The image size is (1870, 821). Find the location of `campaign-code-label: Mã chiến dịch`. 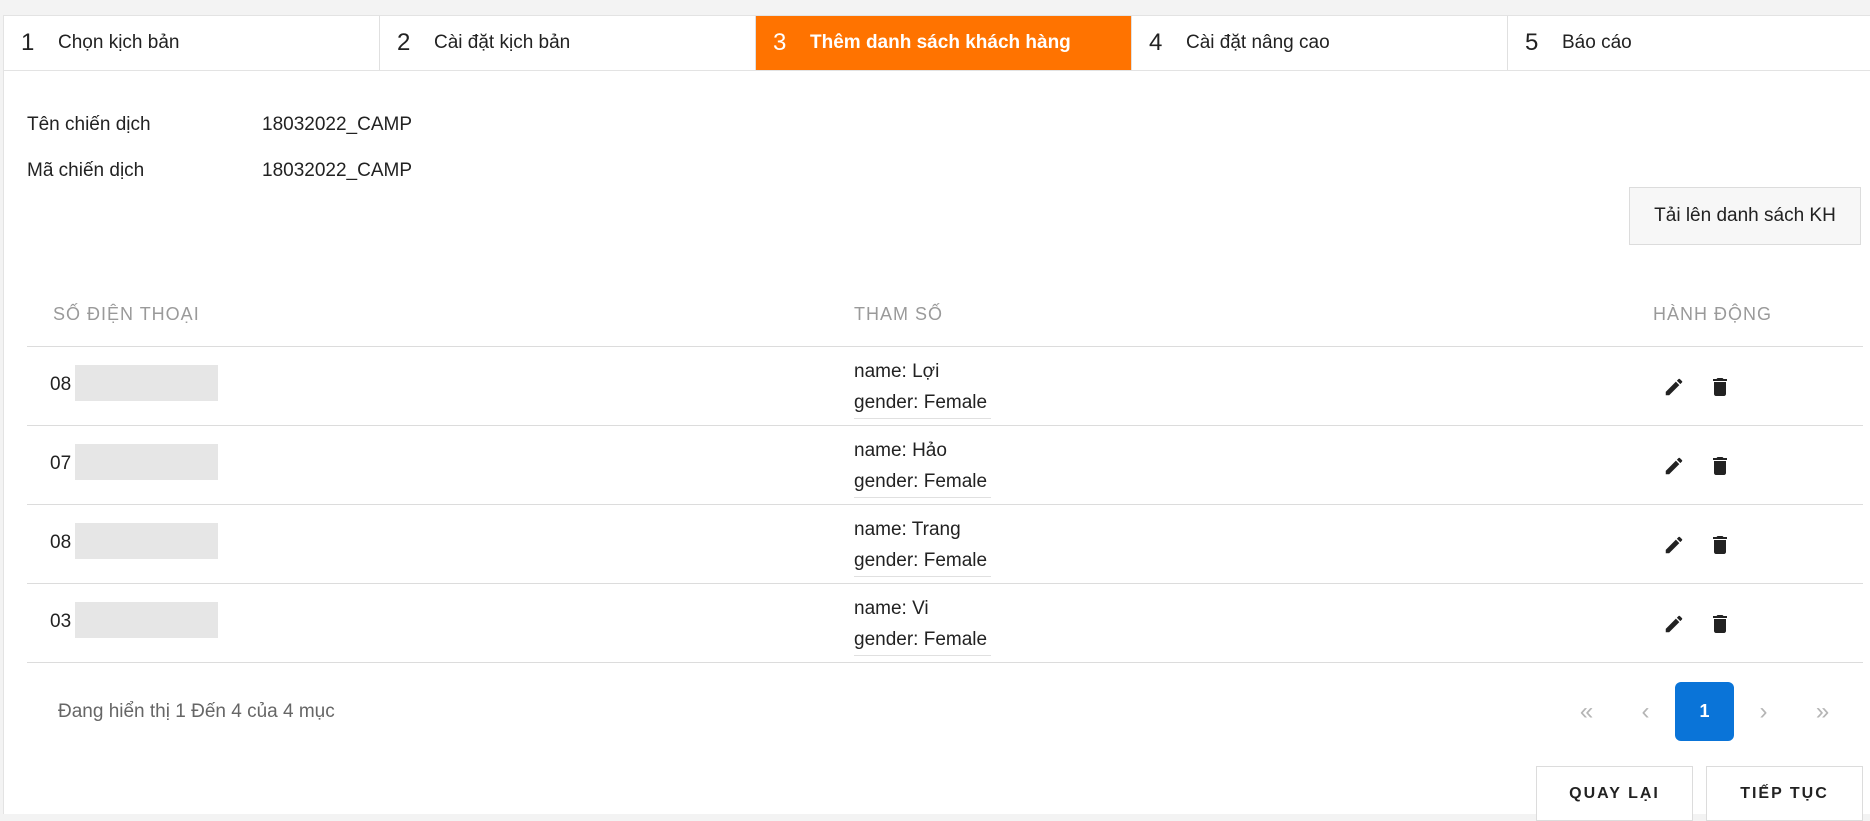

campaign-code-label: Mã chiến dịch is located at coordinates (86, 170).